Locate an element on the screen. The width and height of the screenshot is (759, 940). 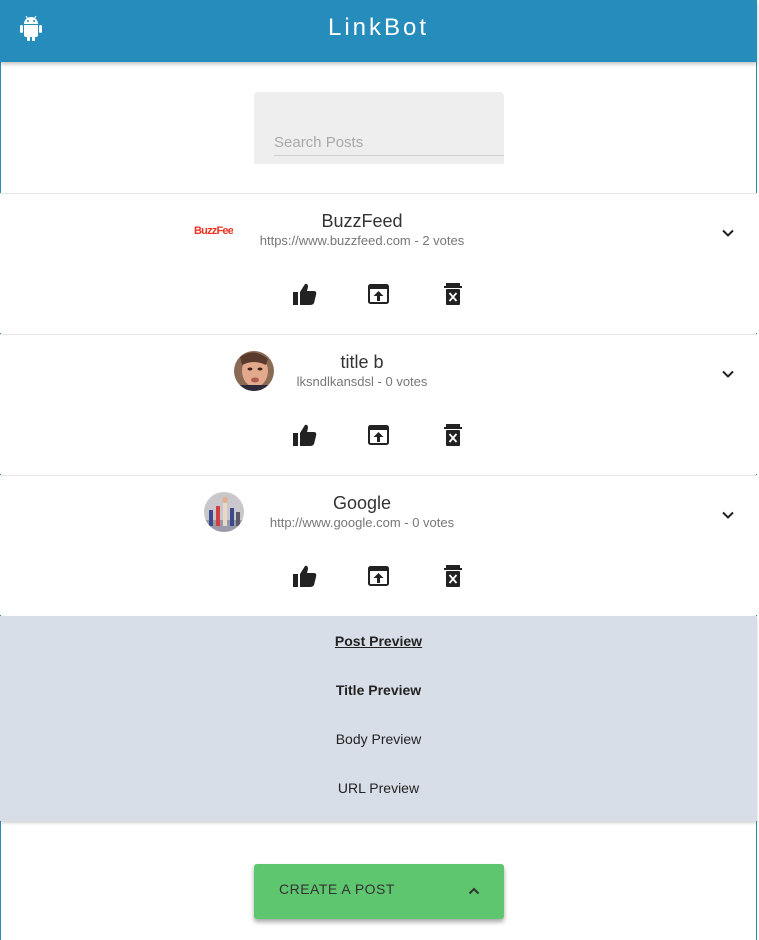
post-text: title b lksndlkansdsl - 0 votes is located at coordinates (362, 371).